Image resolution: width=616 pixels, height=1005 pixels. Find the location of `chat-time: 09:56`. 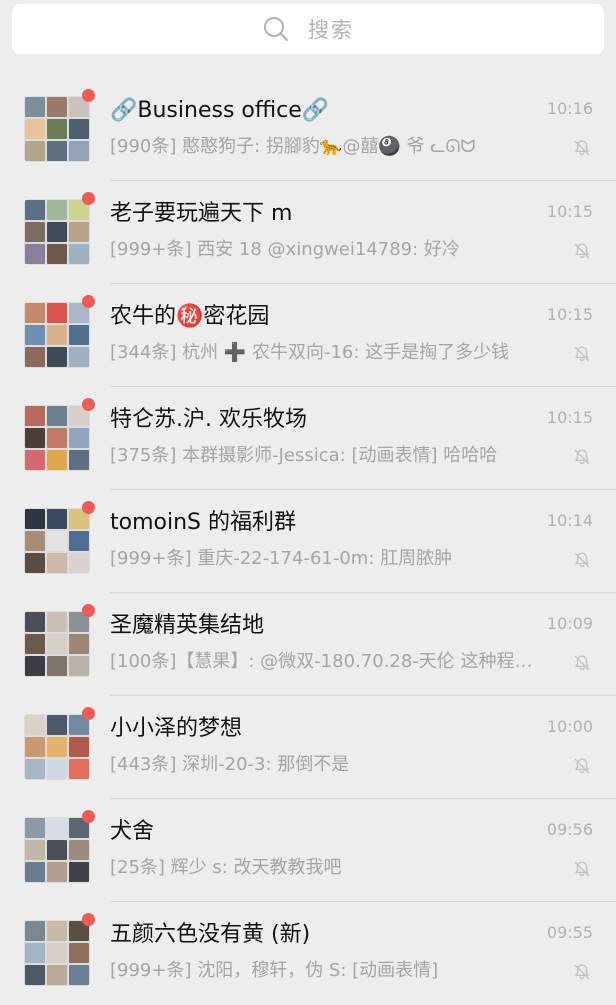

chat-time: 09:56 is located at coordinates (569, 829).